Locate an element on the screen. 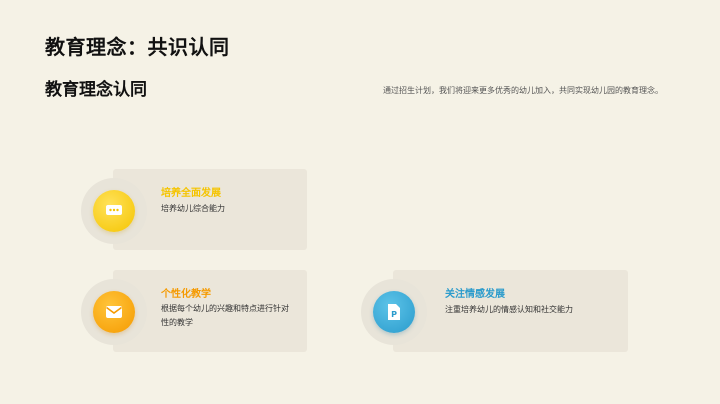  mail-icon is located at coordinates (114, 312).